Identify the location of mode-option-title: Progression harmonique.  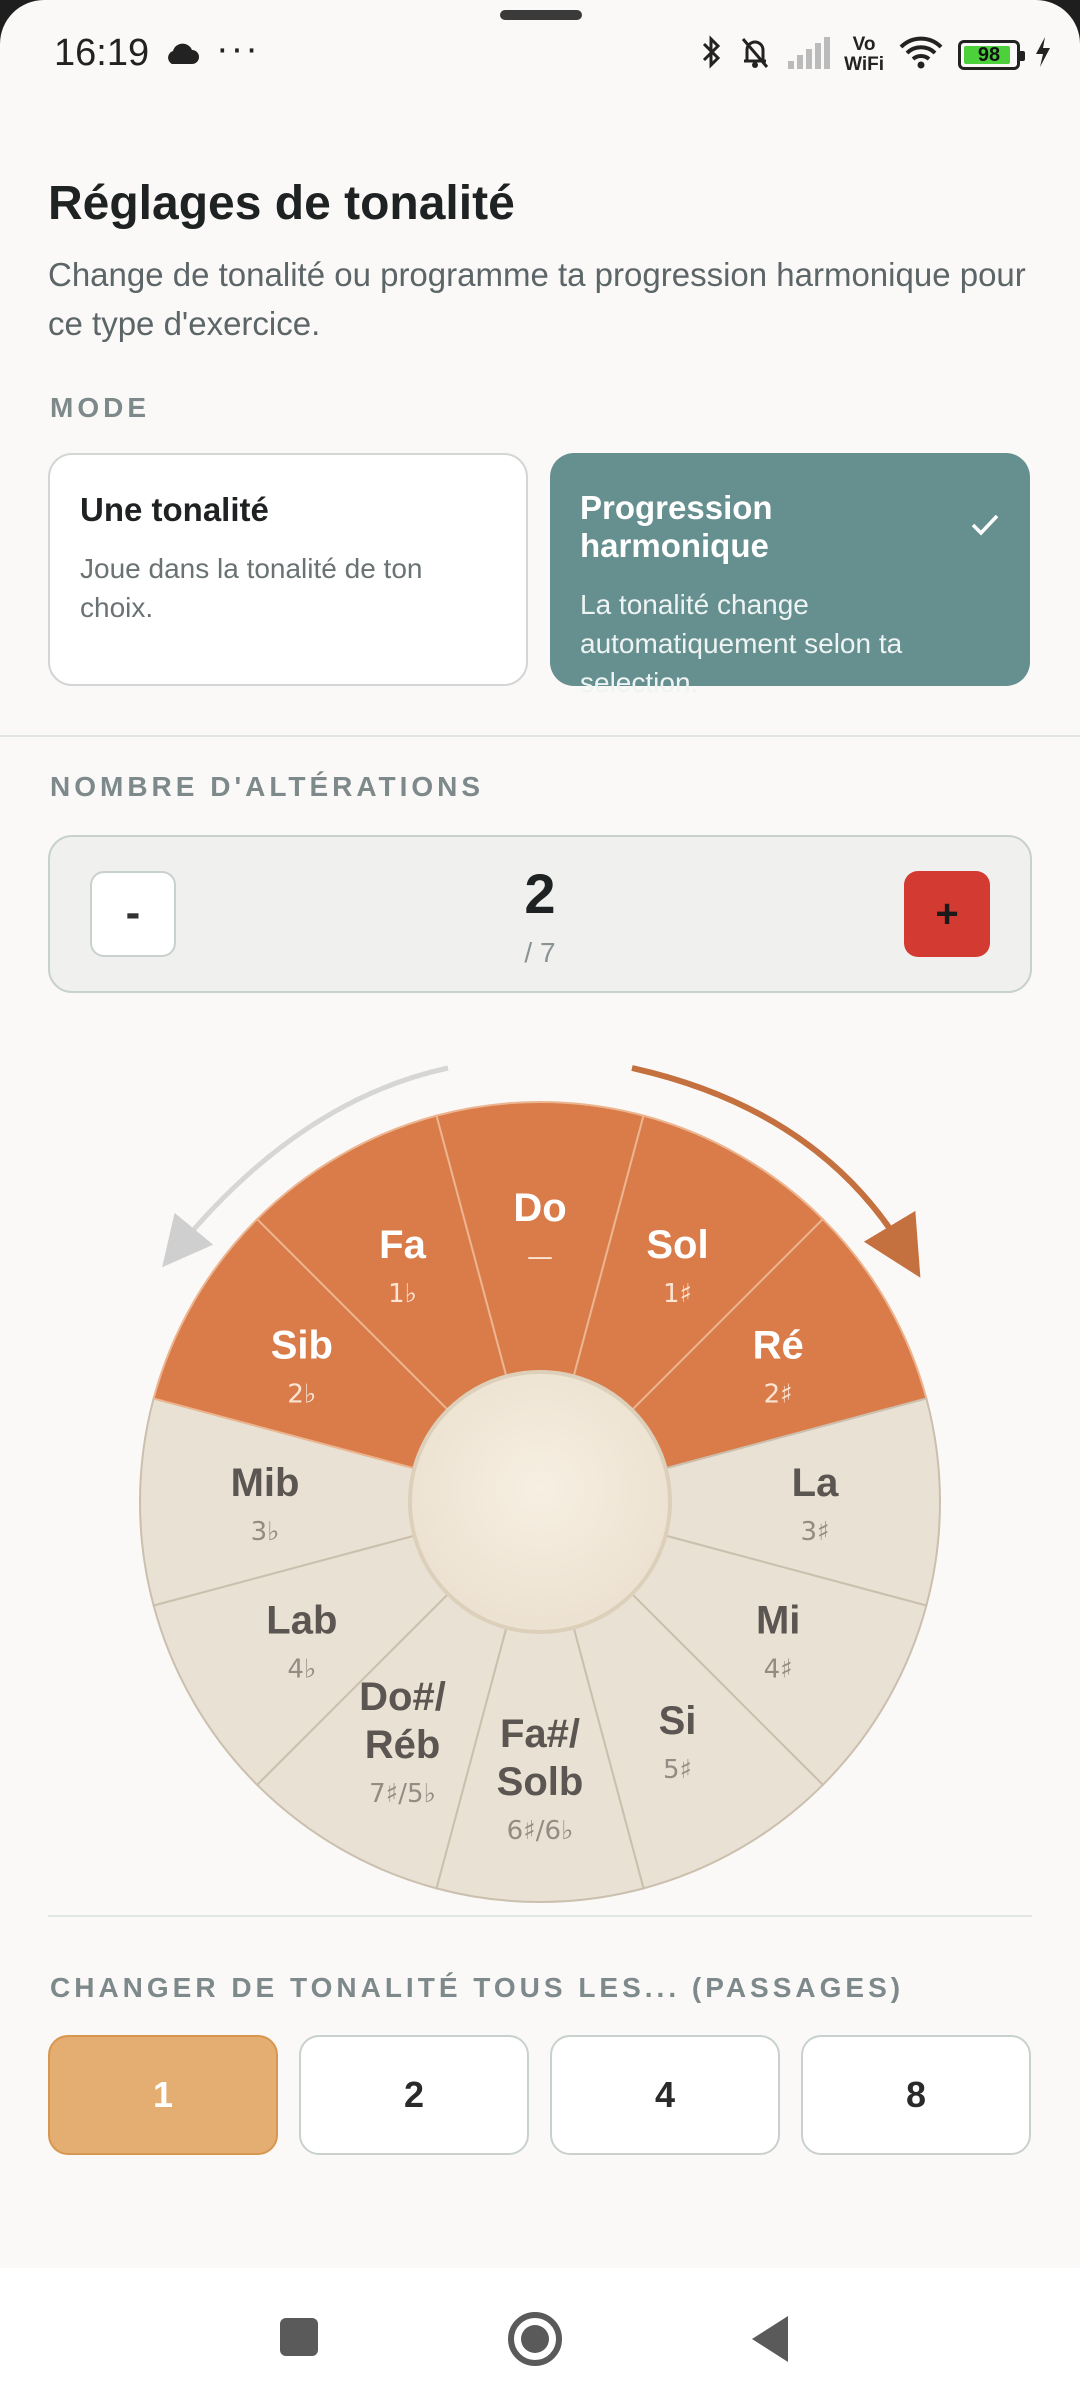
(676, 526).